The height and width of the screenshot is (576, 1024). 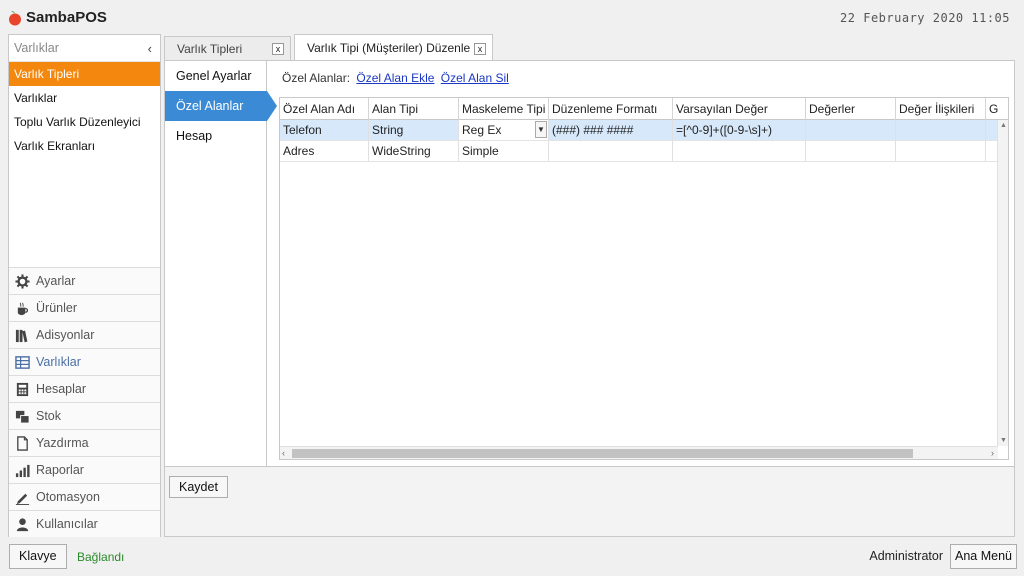 I want to click on section-hesap: Hesap, so click(x=215, y=136).